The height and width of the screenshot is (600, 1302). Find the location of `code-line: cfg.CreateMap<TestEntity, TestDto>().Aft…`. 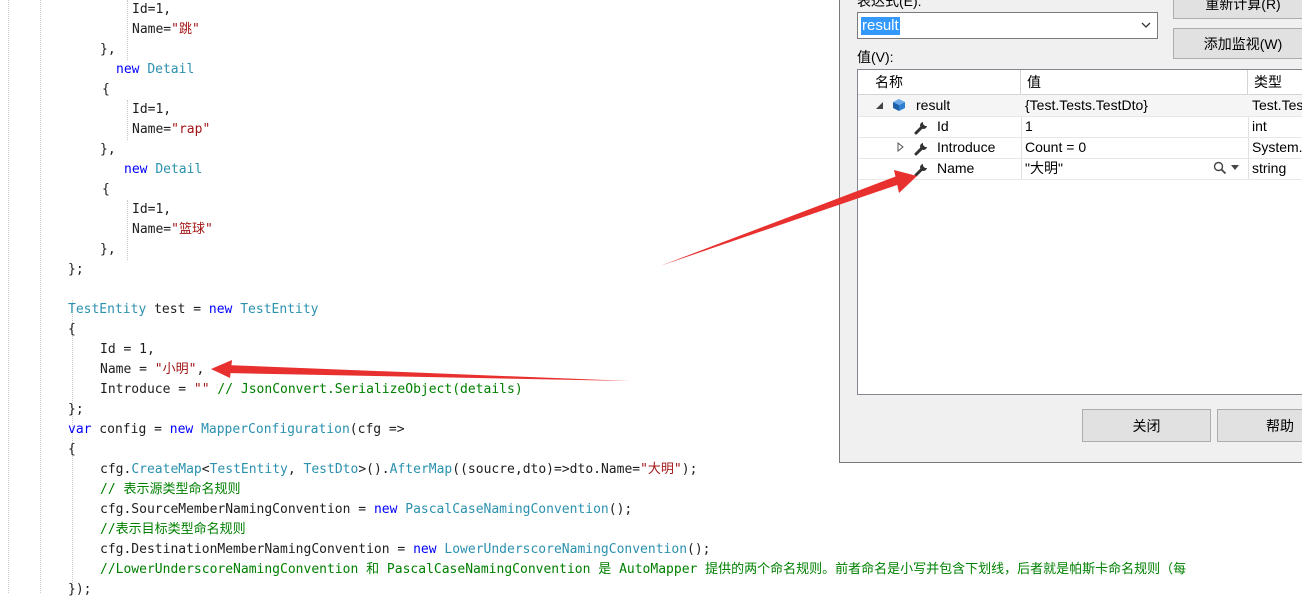

code-line: cfg.CreateMap<TestEntity, TestDto>().Aft… is located at coordinates (399, 469).